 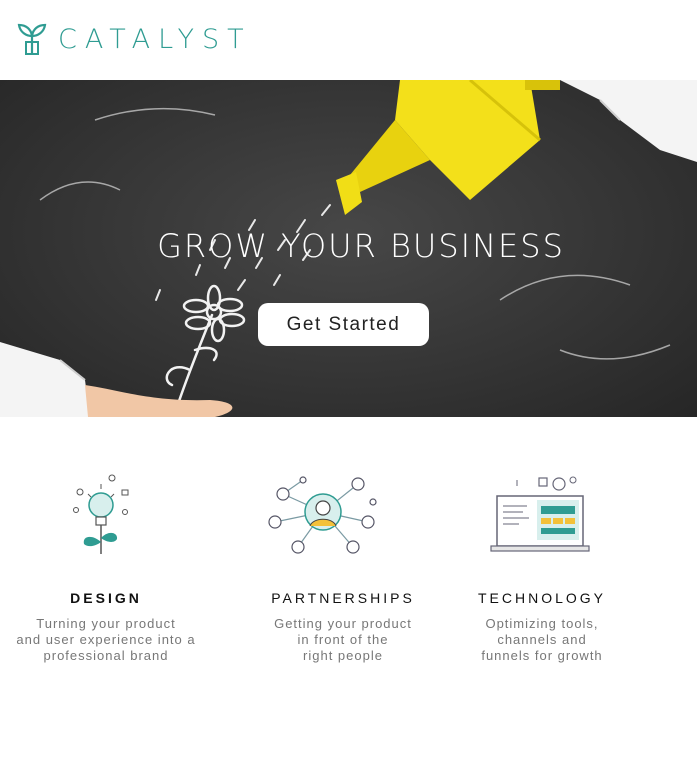 I want to click on lightbulb-design-icon, so click(x=108, y=515).